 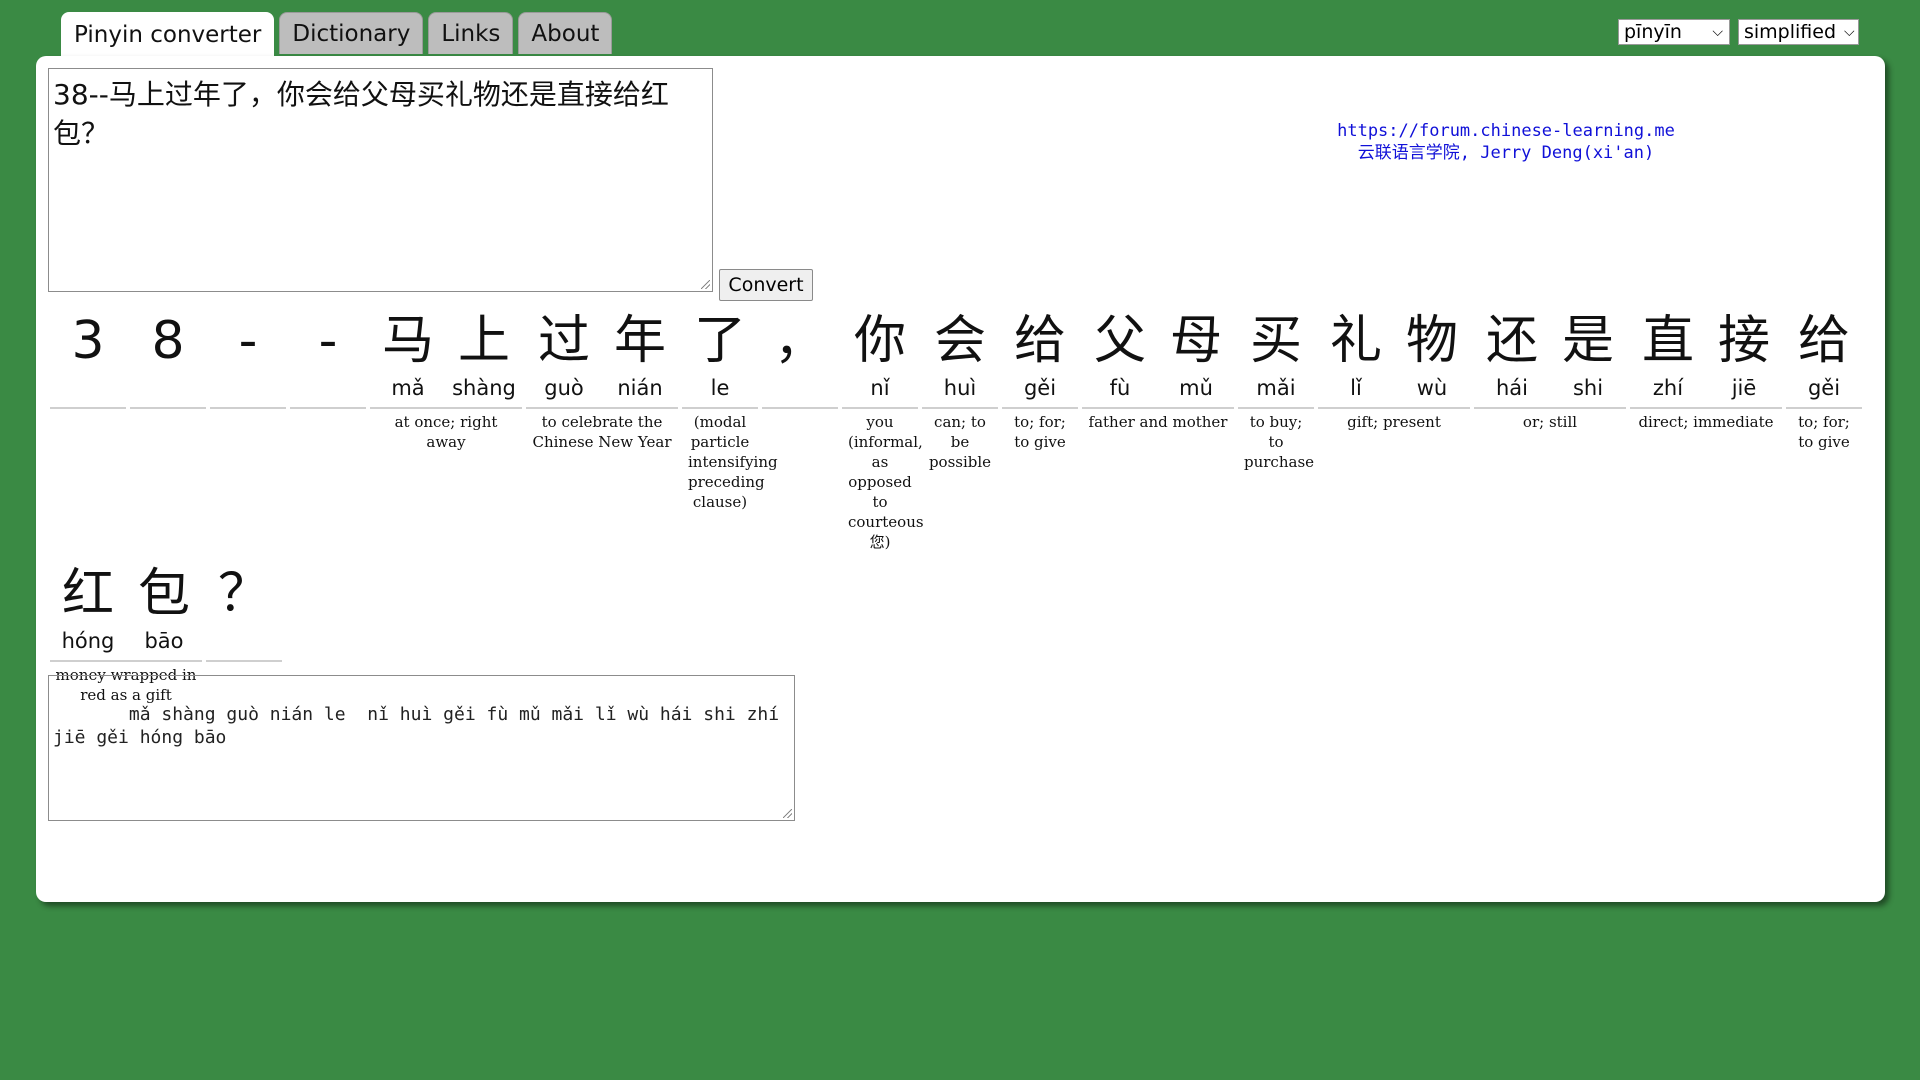 What do you see at coordinates (87, 594) in the screenshot?
I see `hanzi: 红` at bounding box center [87, 594].